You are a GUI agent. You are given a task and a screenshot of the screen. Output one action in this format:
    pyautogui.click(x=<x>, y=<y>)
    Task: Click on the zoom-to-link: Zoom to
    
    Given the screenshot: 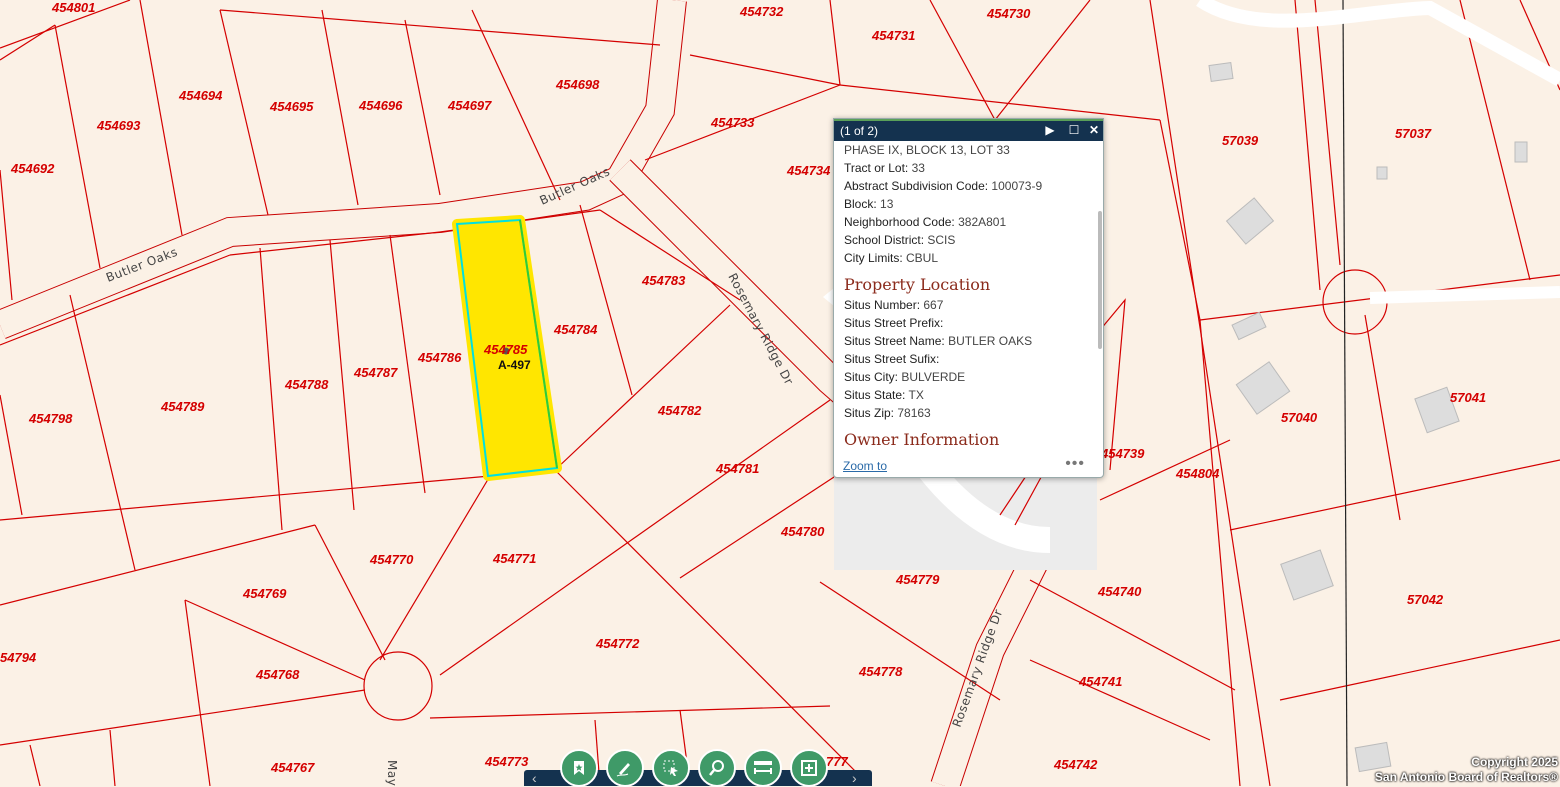 What is the action you would take?
    pyautogui.click(x=865, y=466)
    